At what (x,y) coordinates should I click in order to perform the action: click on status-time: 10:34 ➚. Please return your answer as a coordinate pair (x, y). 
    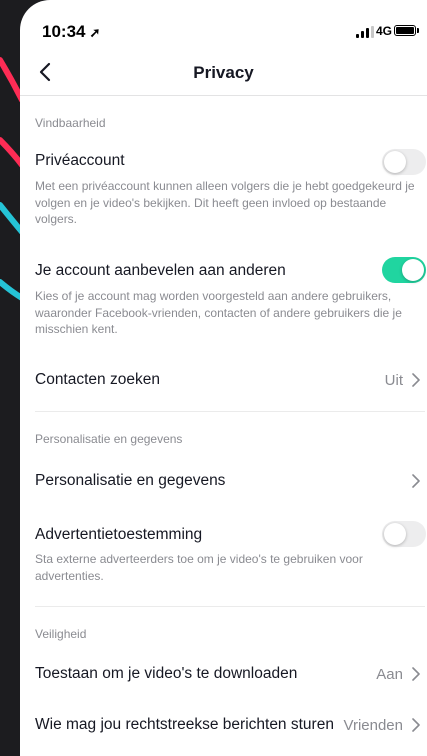
    Looking at the image, I should click on (71, 32).